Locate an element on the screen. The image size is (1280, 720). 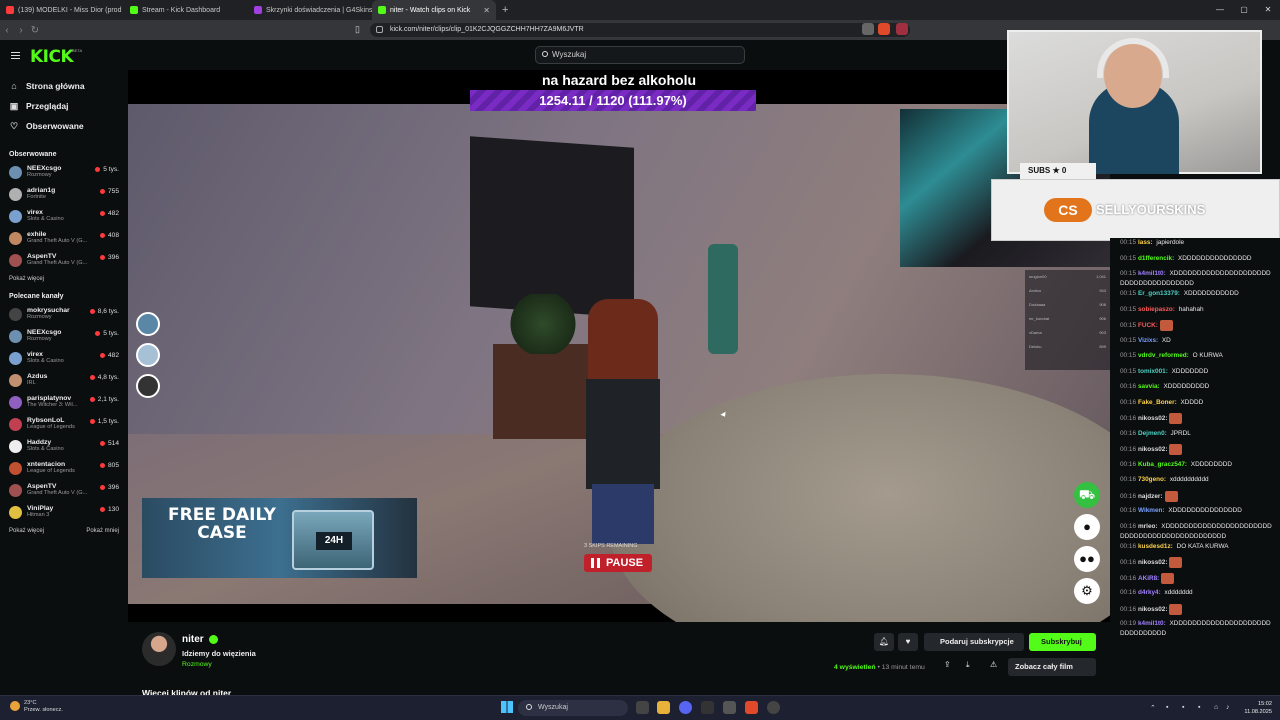
channel-avatar is located at coordinates (159, 649).